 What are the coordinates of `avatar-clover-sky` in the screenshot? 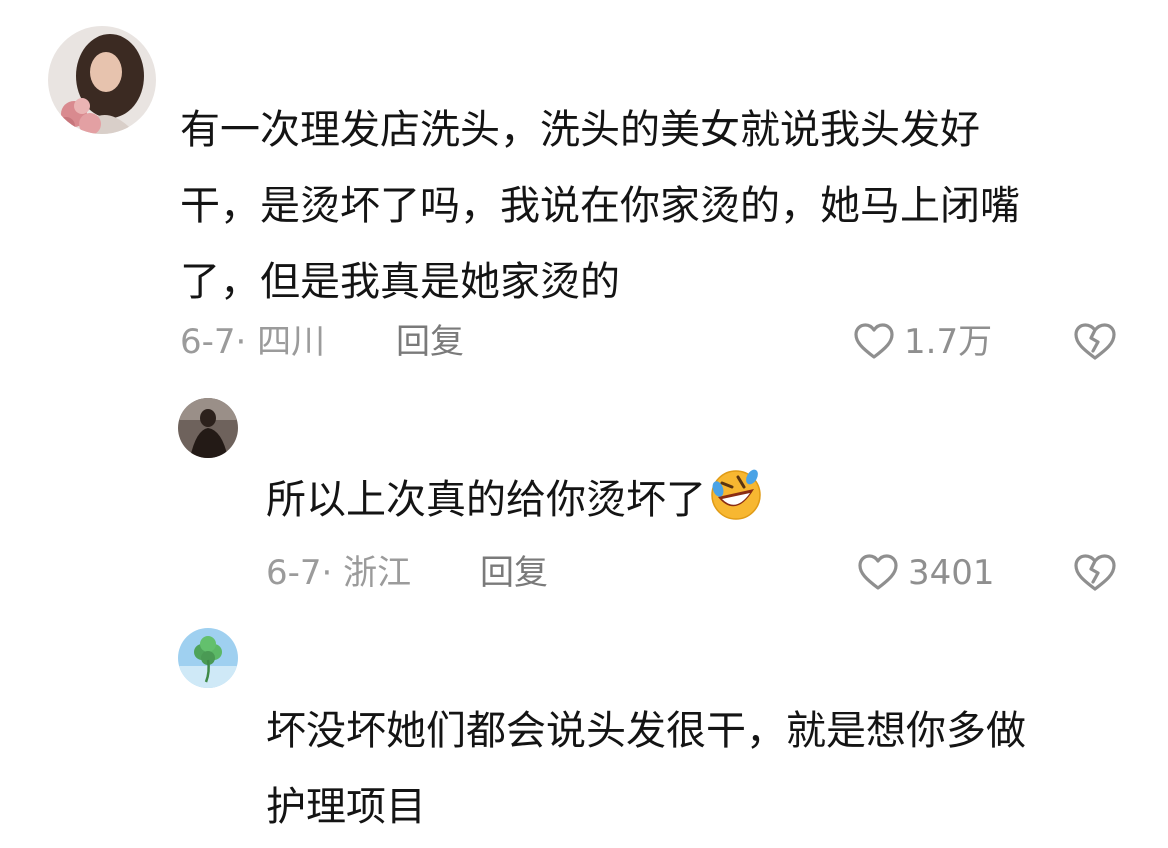 It's located at (208, 658).